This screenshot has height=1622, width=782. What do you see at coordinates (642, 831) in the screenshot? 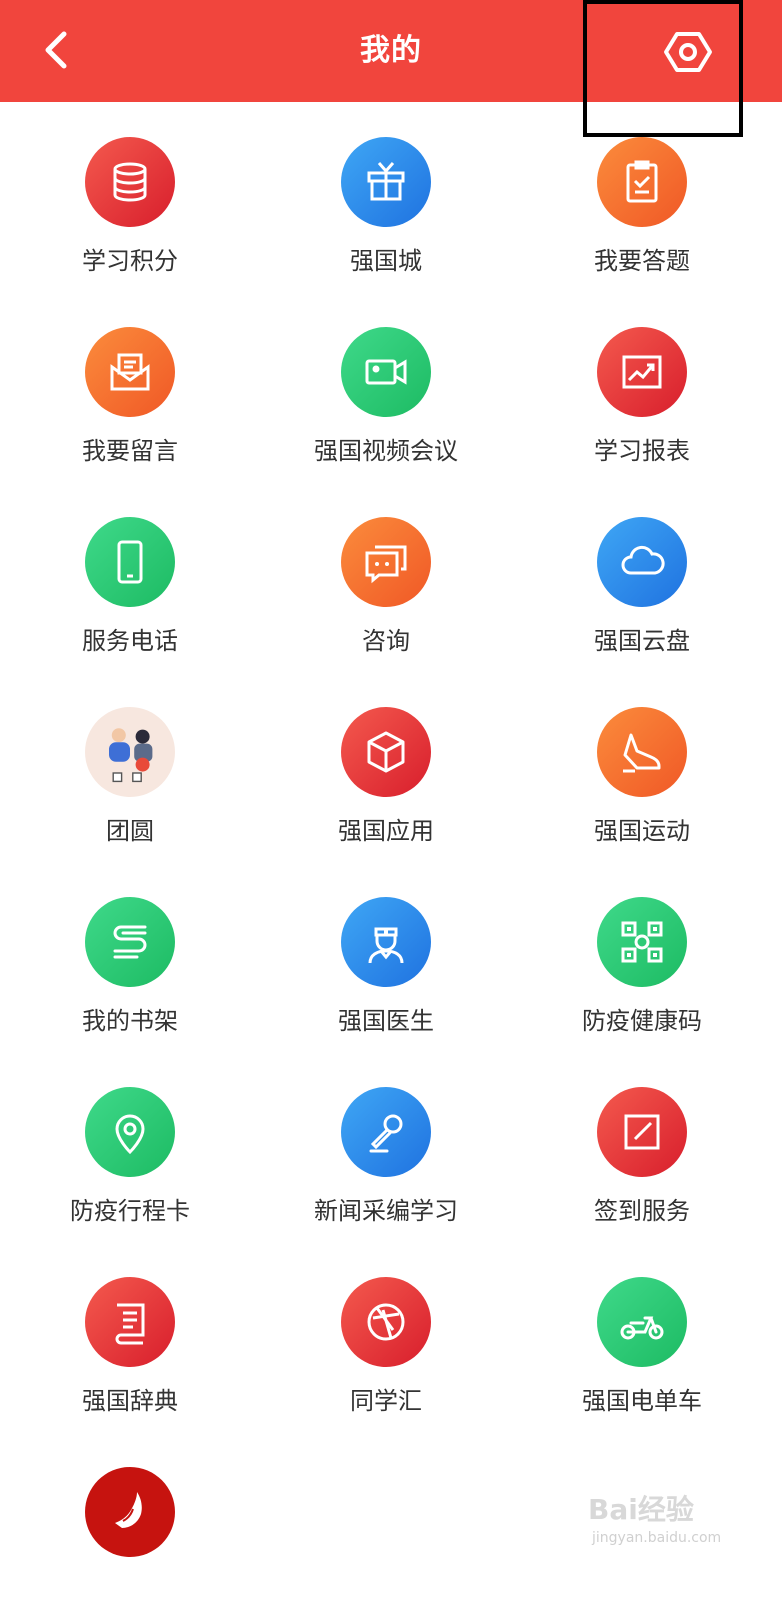
I see `grid-item-label: 强国运动` at bounding box center [642, 831].